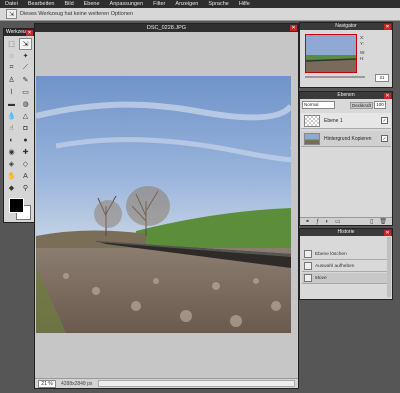 The width and height of the screenshot is (400, 393). Describe the element at coordinates (41, 4) in the screenshot. I see `menu-item-bearbeiten: Bearbeiten` at that location.